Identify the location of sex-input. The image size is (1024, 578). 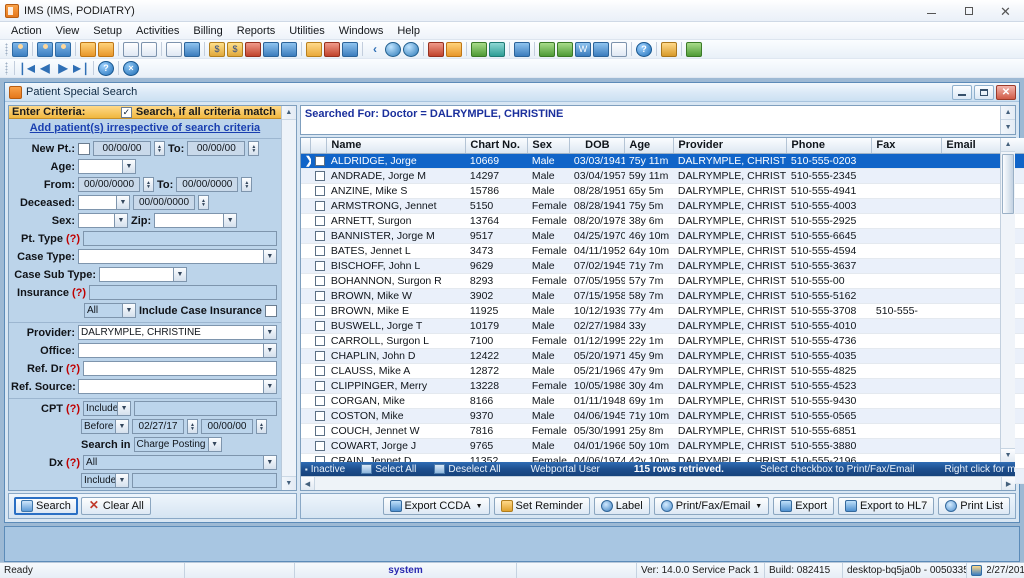
(96, 220).